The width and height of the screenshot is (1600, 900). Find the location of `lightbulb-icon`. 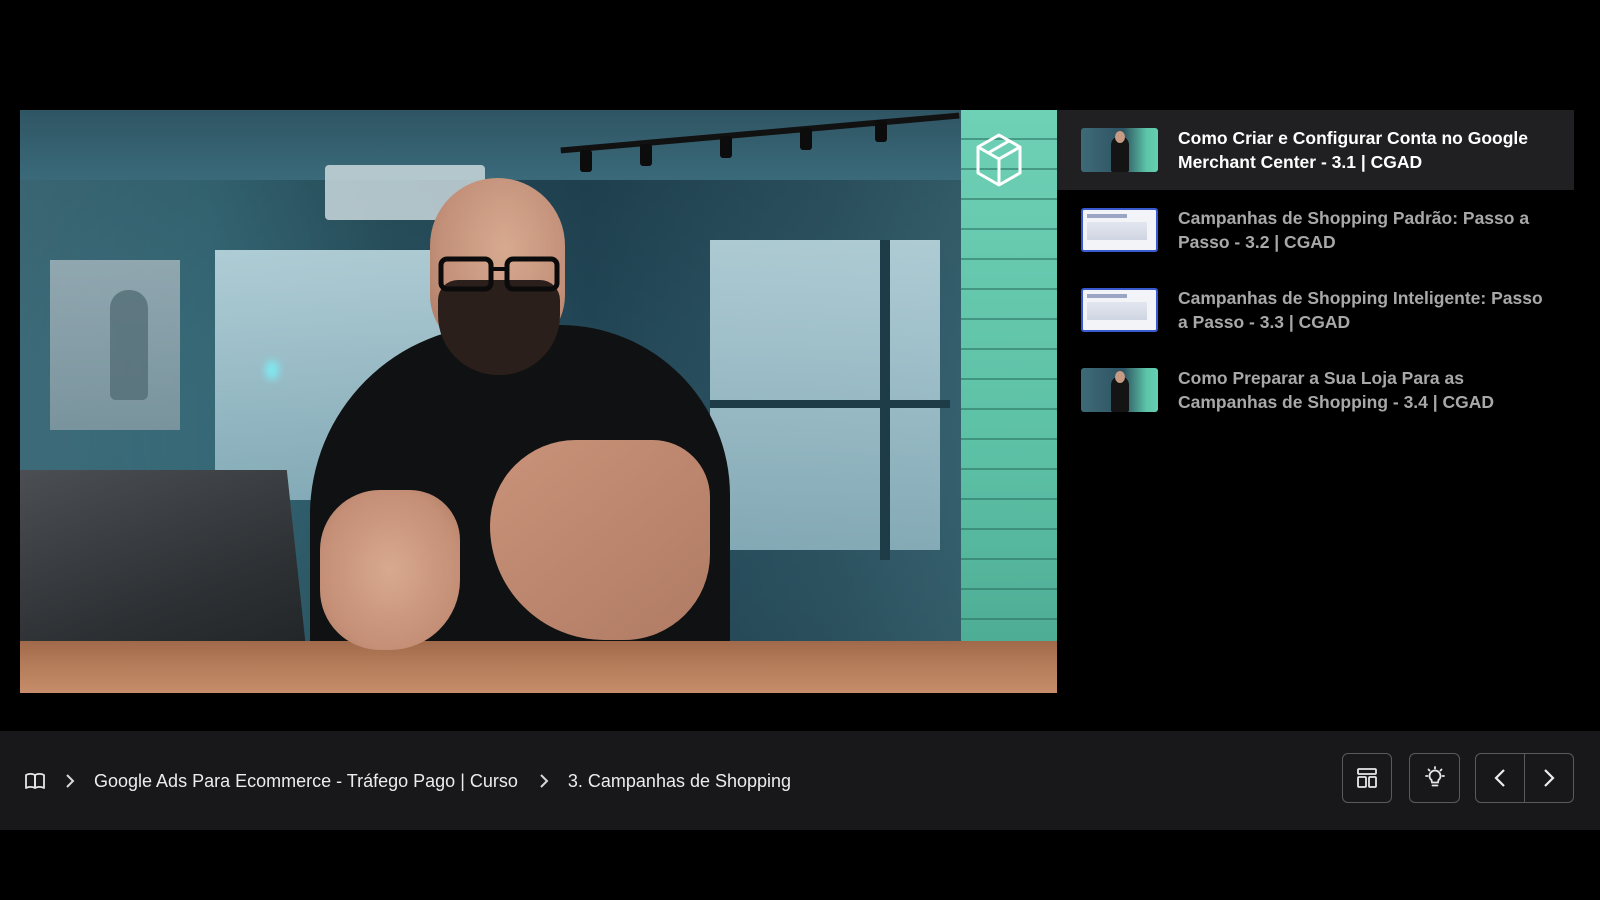

lightbulb-icon is located at coordinates (1434, 776).